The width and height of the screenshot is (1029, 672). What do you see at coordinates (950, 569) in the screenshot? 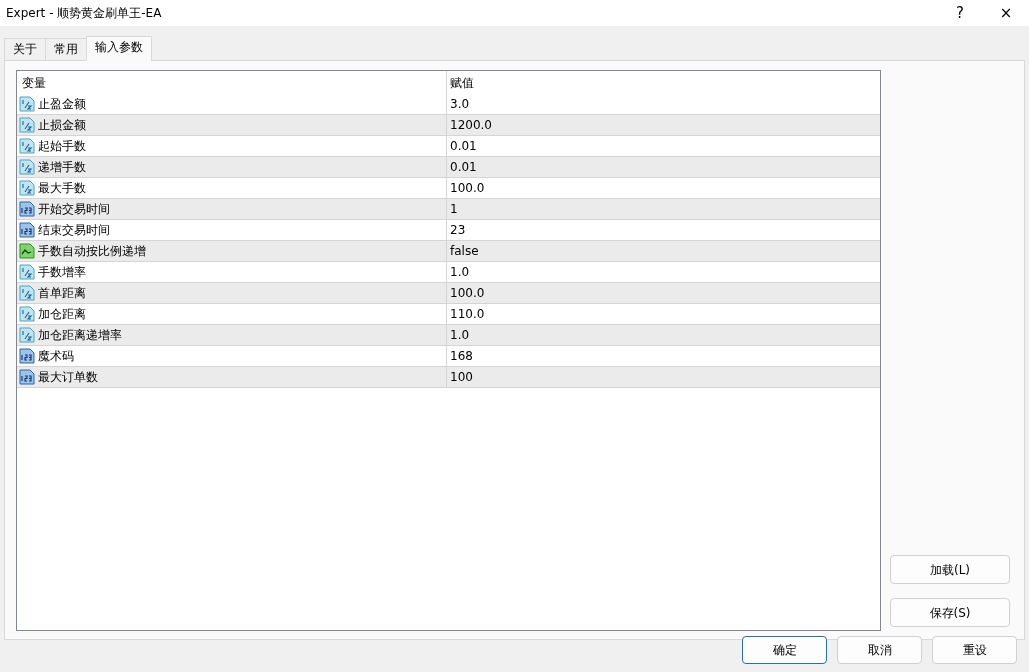
I see `load-button: 加载(L)` at bounding box center [950, 569].